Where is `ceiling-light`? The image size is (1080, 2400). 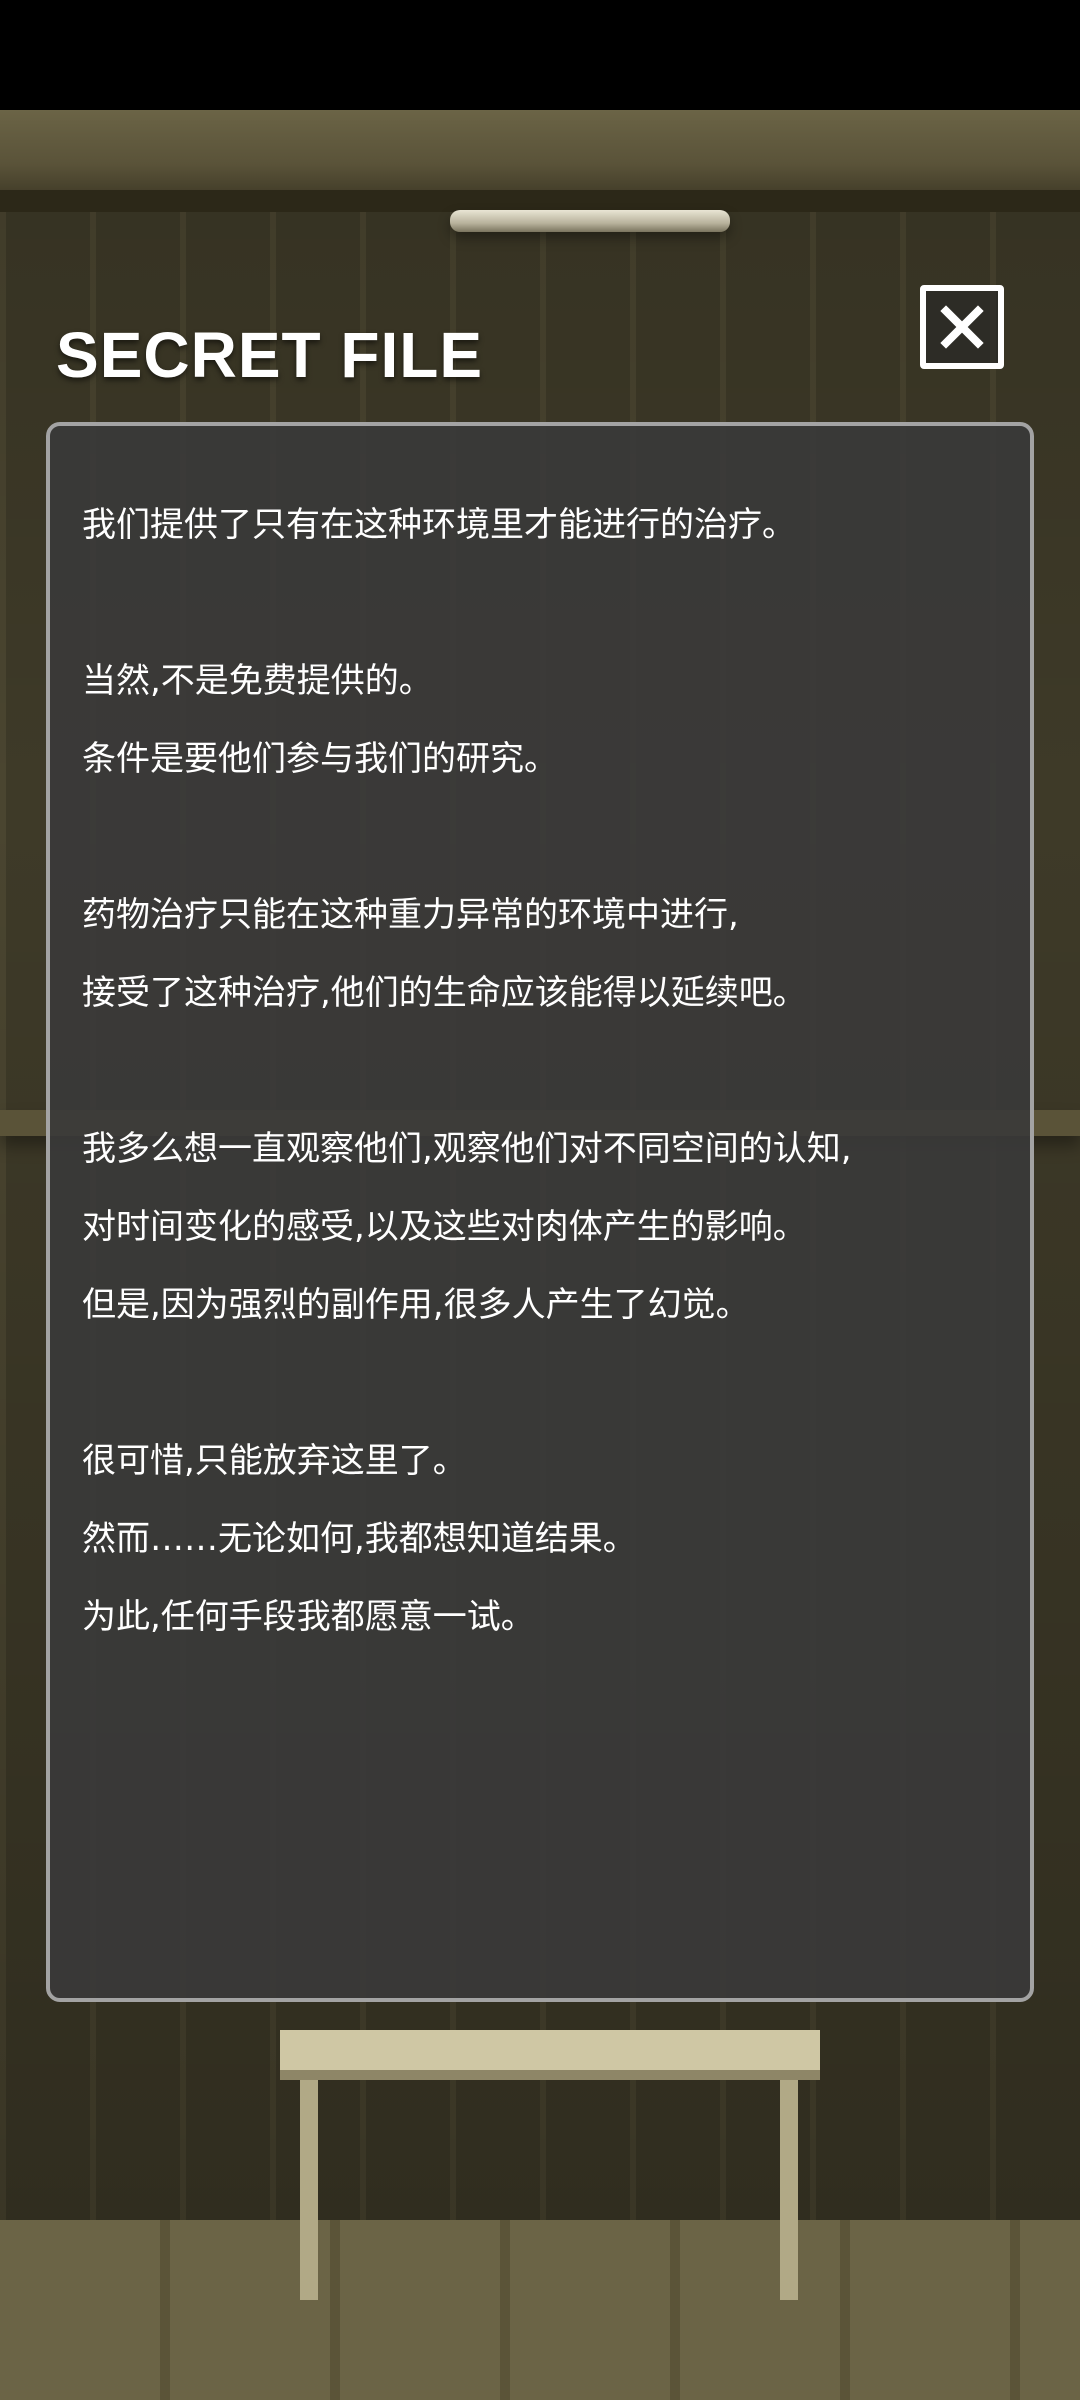
ceiling-light is located at coordinates (590, 221).